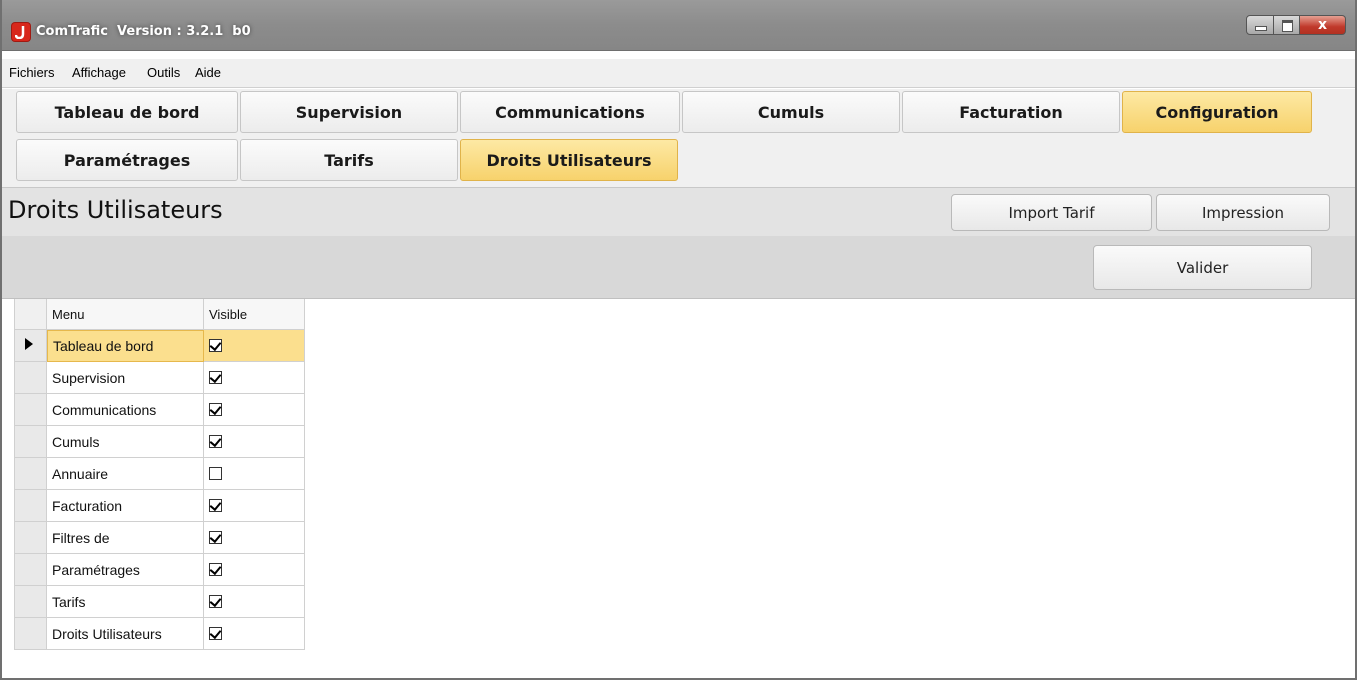 The width and height of the screenshot is (1357, 680). I want to click on tab-configuration: Configuration, so click(1217, 112).